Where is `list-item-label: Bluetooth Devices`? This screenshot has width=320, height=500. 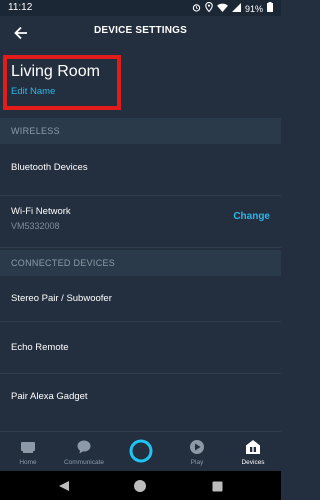
list-item-label: Bluetooth Devices is located at coordinates (49, 167).